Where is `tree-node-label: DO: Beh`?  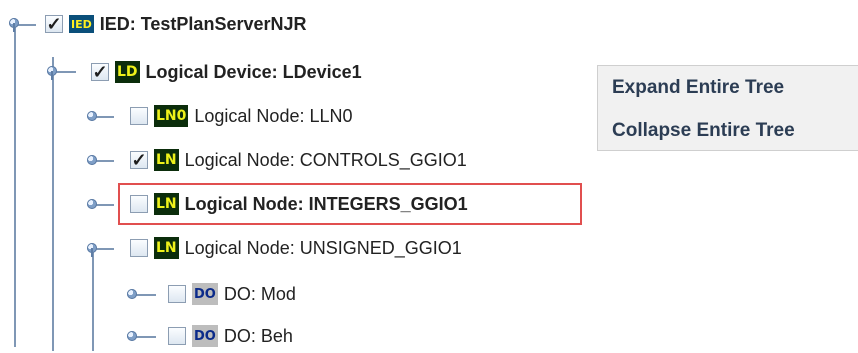
tree-node-label: DO: Beh is located at coordinates (258, 335).